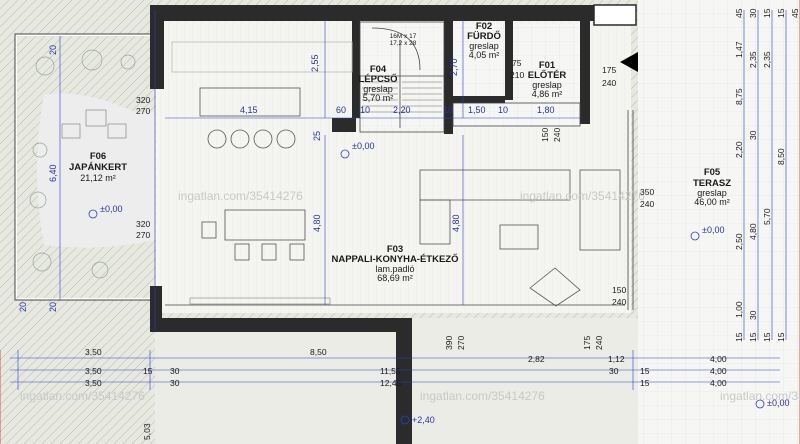 Image resolution: width=800 pixels, height=444 pixels. Describe the element at coordinates (647, 192) in the screenshot. I see `dim-label: 350` at that location.